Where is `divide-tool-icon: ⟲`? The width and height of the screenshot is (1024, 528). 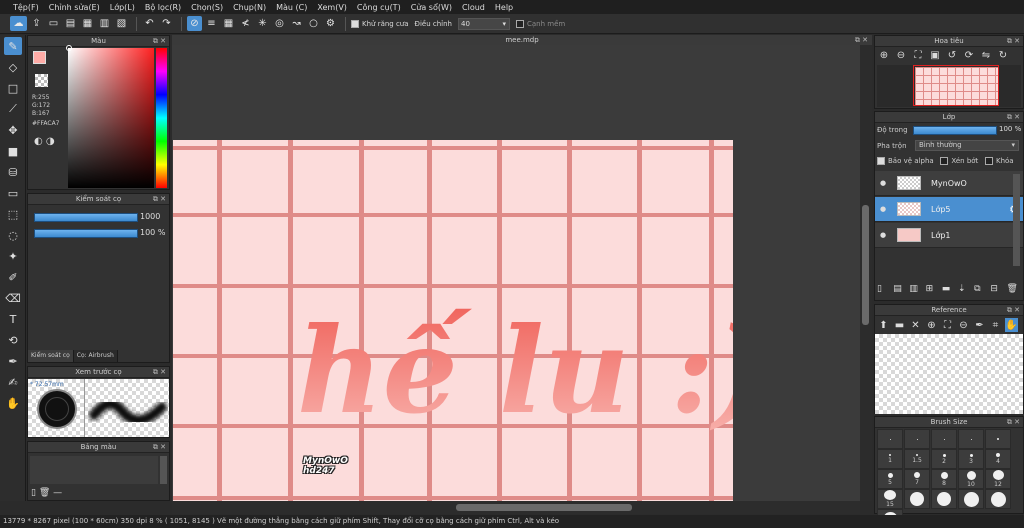 divide-tool-icon: ⟲ is located at coordinates (13, 340).